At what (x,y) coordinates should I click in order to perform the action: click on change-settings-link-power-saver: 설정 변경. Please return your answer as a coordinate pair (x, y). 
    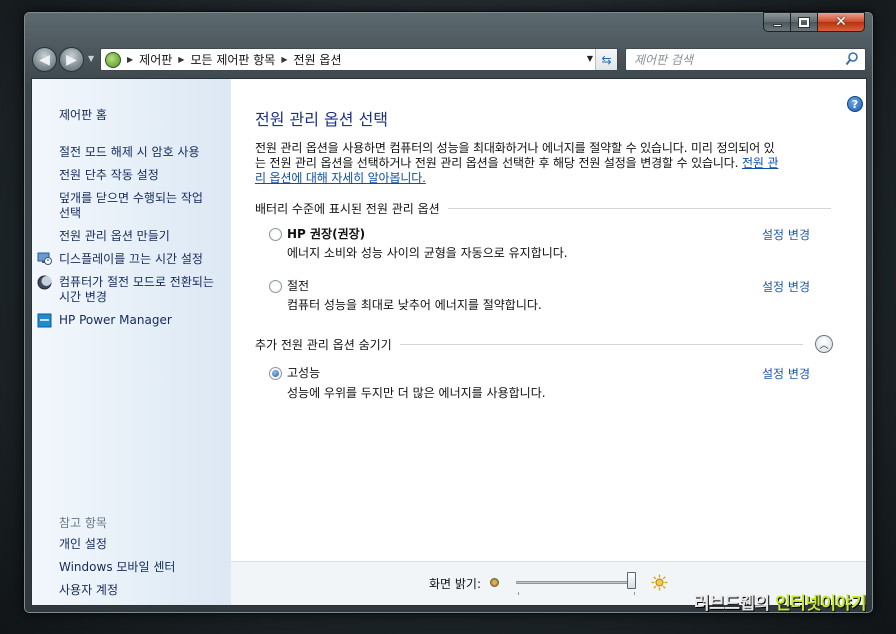
    Looking at the image, I should click on (786, 286).